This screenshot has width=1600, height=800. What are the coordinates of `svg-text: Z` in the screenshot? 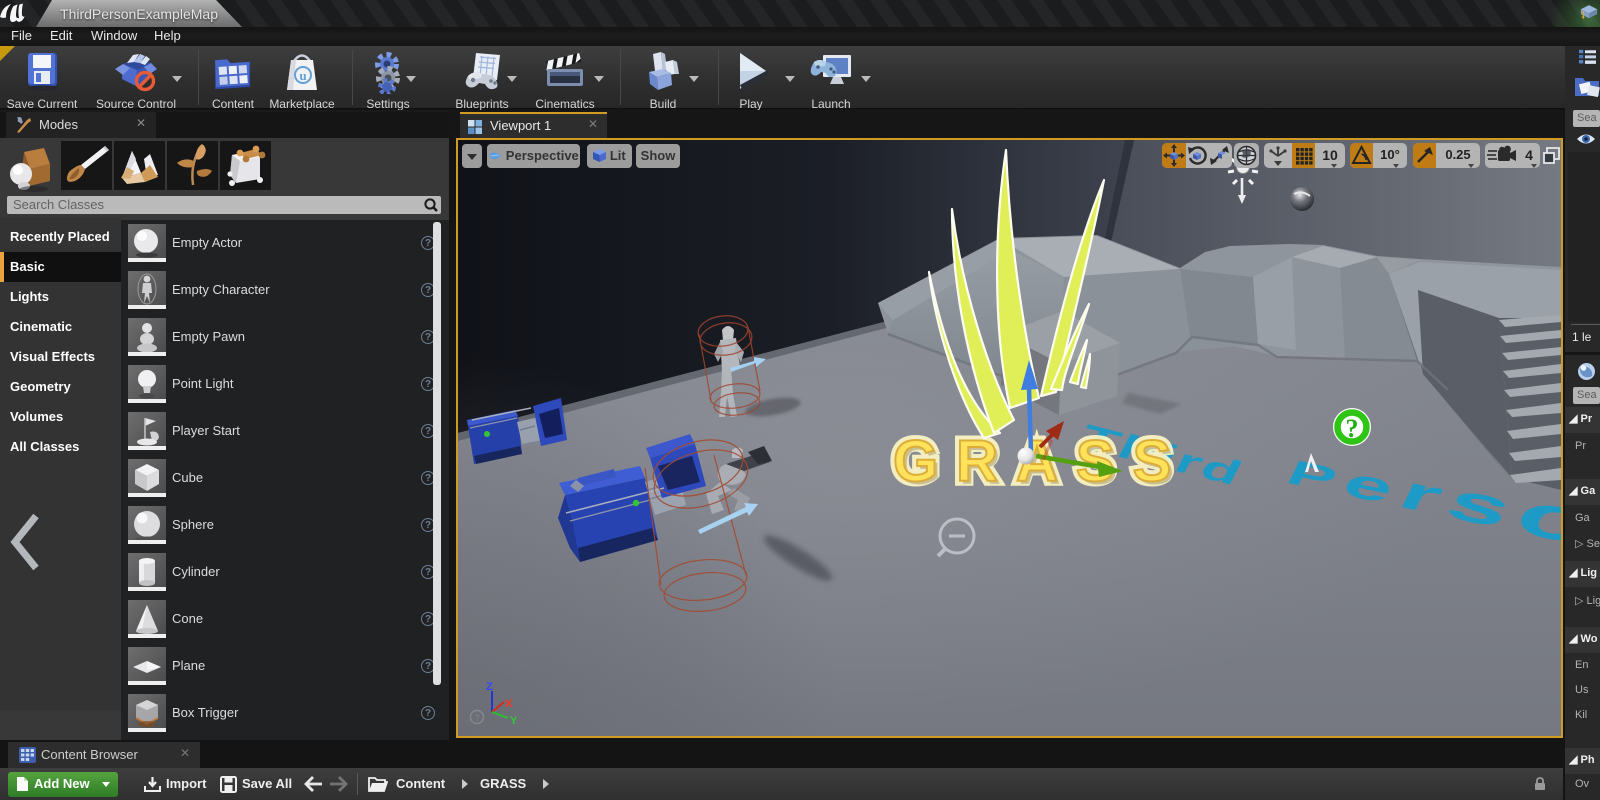 It's located at (489, 687).